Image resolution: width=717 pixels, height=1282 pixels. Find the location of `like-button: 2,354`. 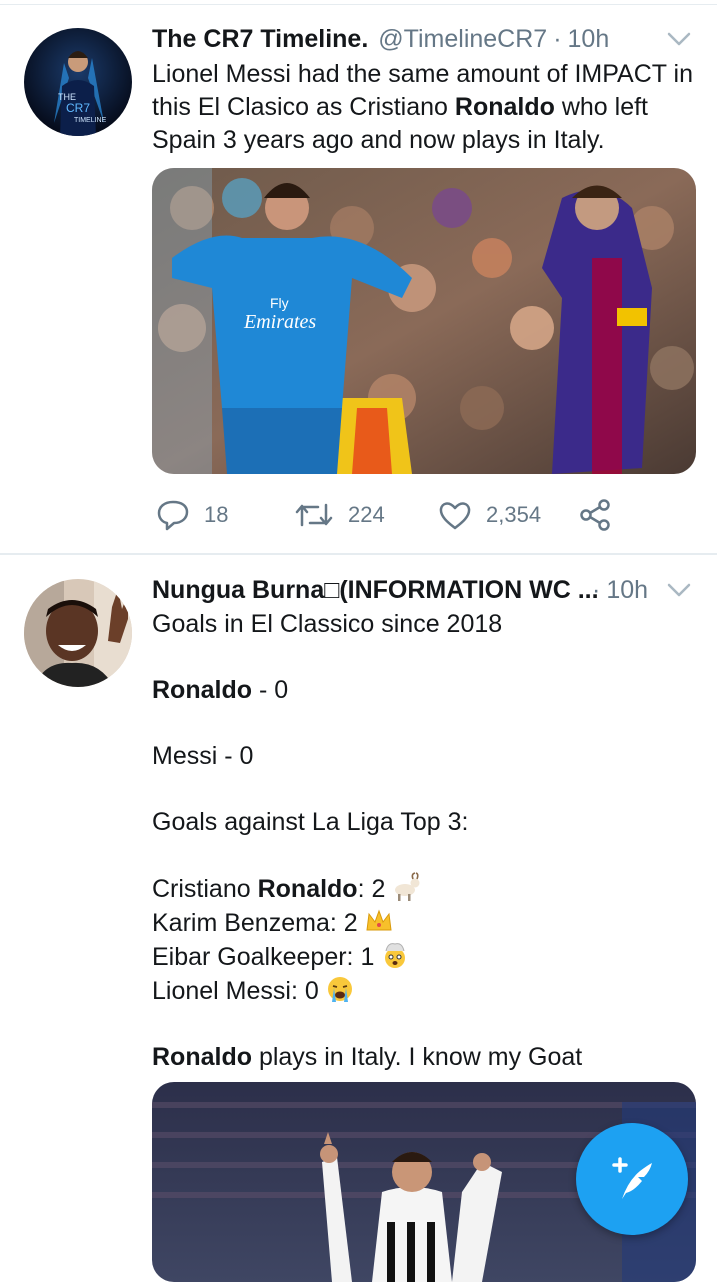

like-button: 2,354 is located at coordinates (489, 515).